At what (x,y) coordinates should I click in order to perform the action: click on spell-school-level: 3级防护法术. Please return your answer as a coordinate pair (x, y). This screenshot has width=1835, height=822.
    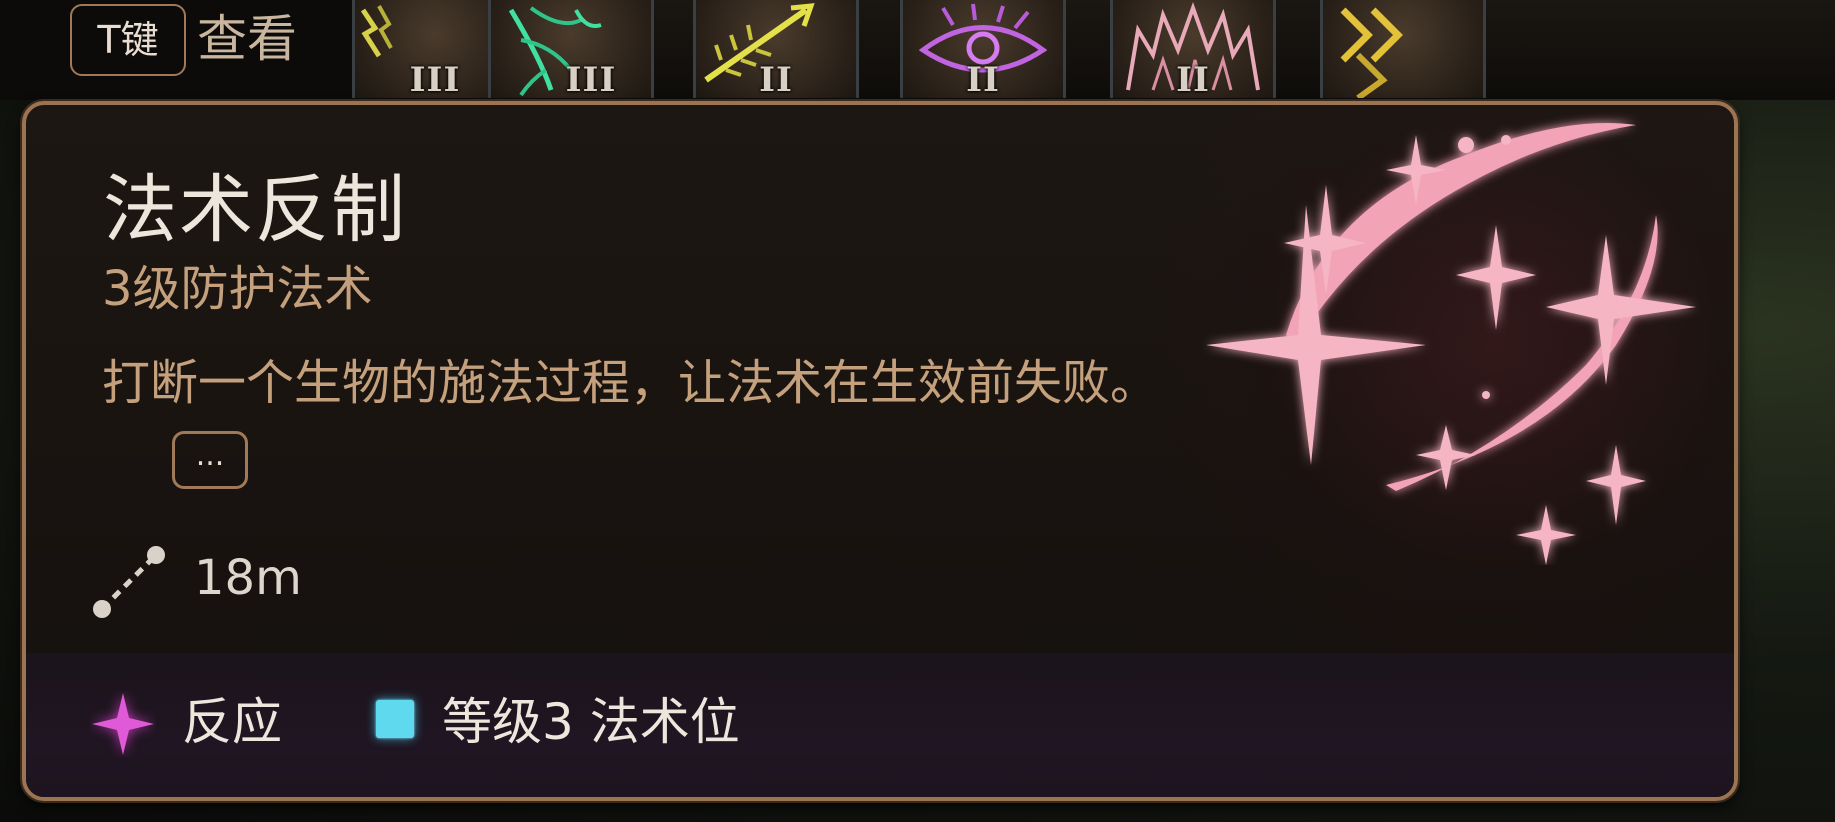
    Looking at the image, I should click on (237, 289).